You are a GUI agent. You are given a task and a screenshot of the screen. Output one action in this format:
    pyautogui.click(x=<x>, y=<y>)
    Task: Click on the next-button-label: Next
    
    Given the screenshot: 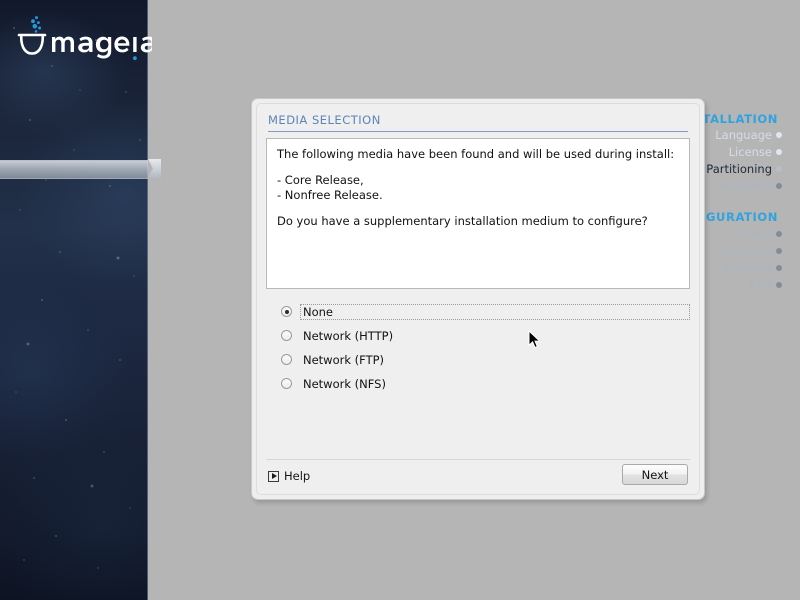 What is the action you would take?
    pyautogui.click(x=655, y=474)
    